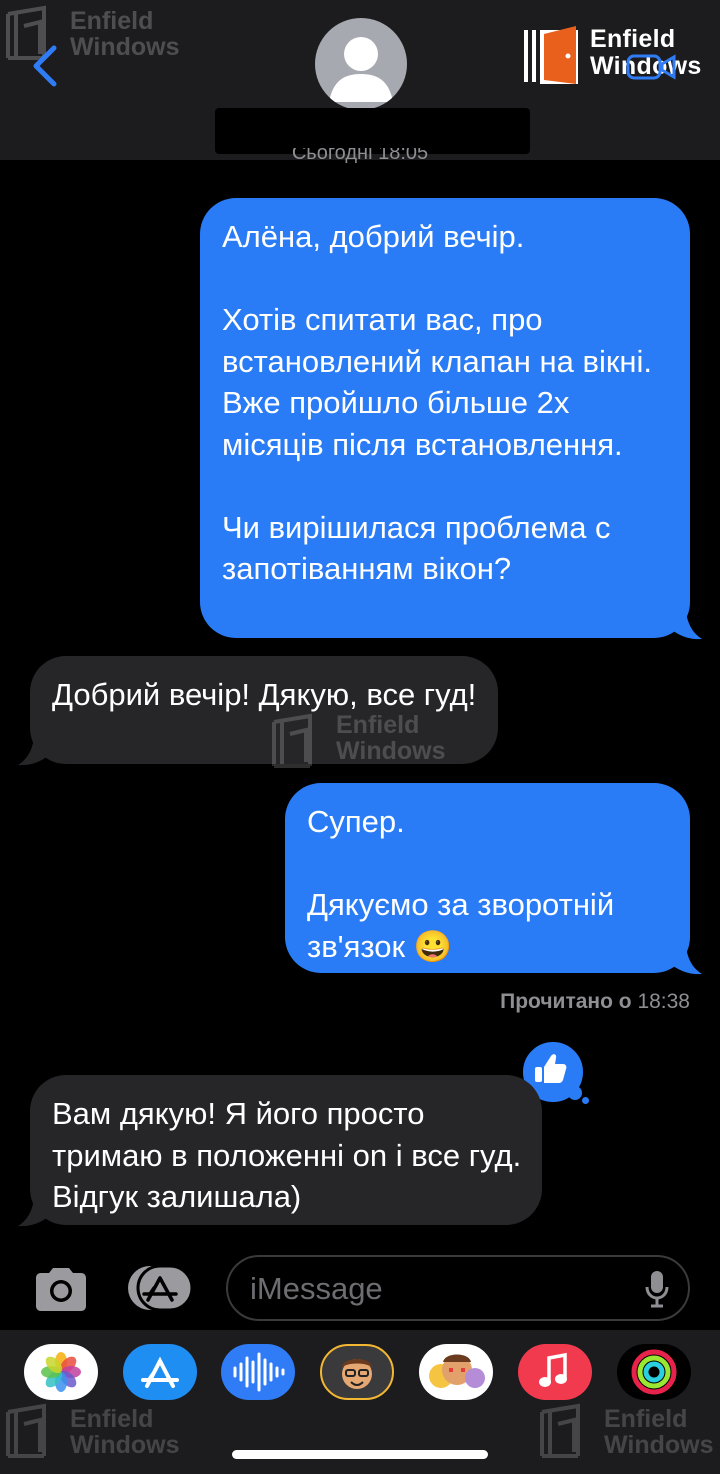  What do you see at coordinates (357, 1372) in the screenshot?
I see `memoji-icon` at bounding box center [357, 1372].